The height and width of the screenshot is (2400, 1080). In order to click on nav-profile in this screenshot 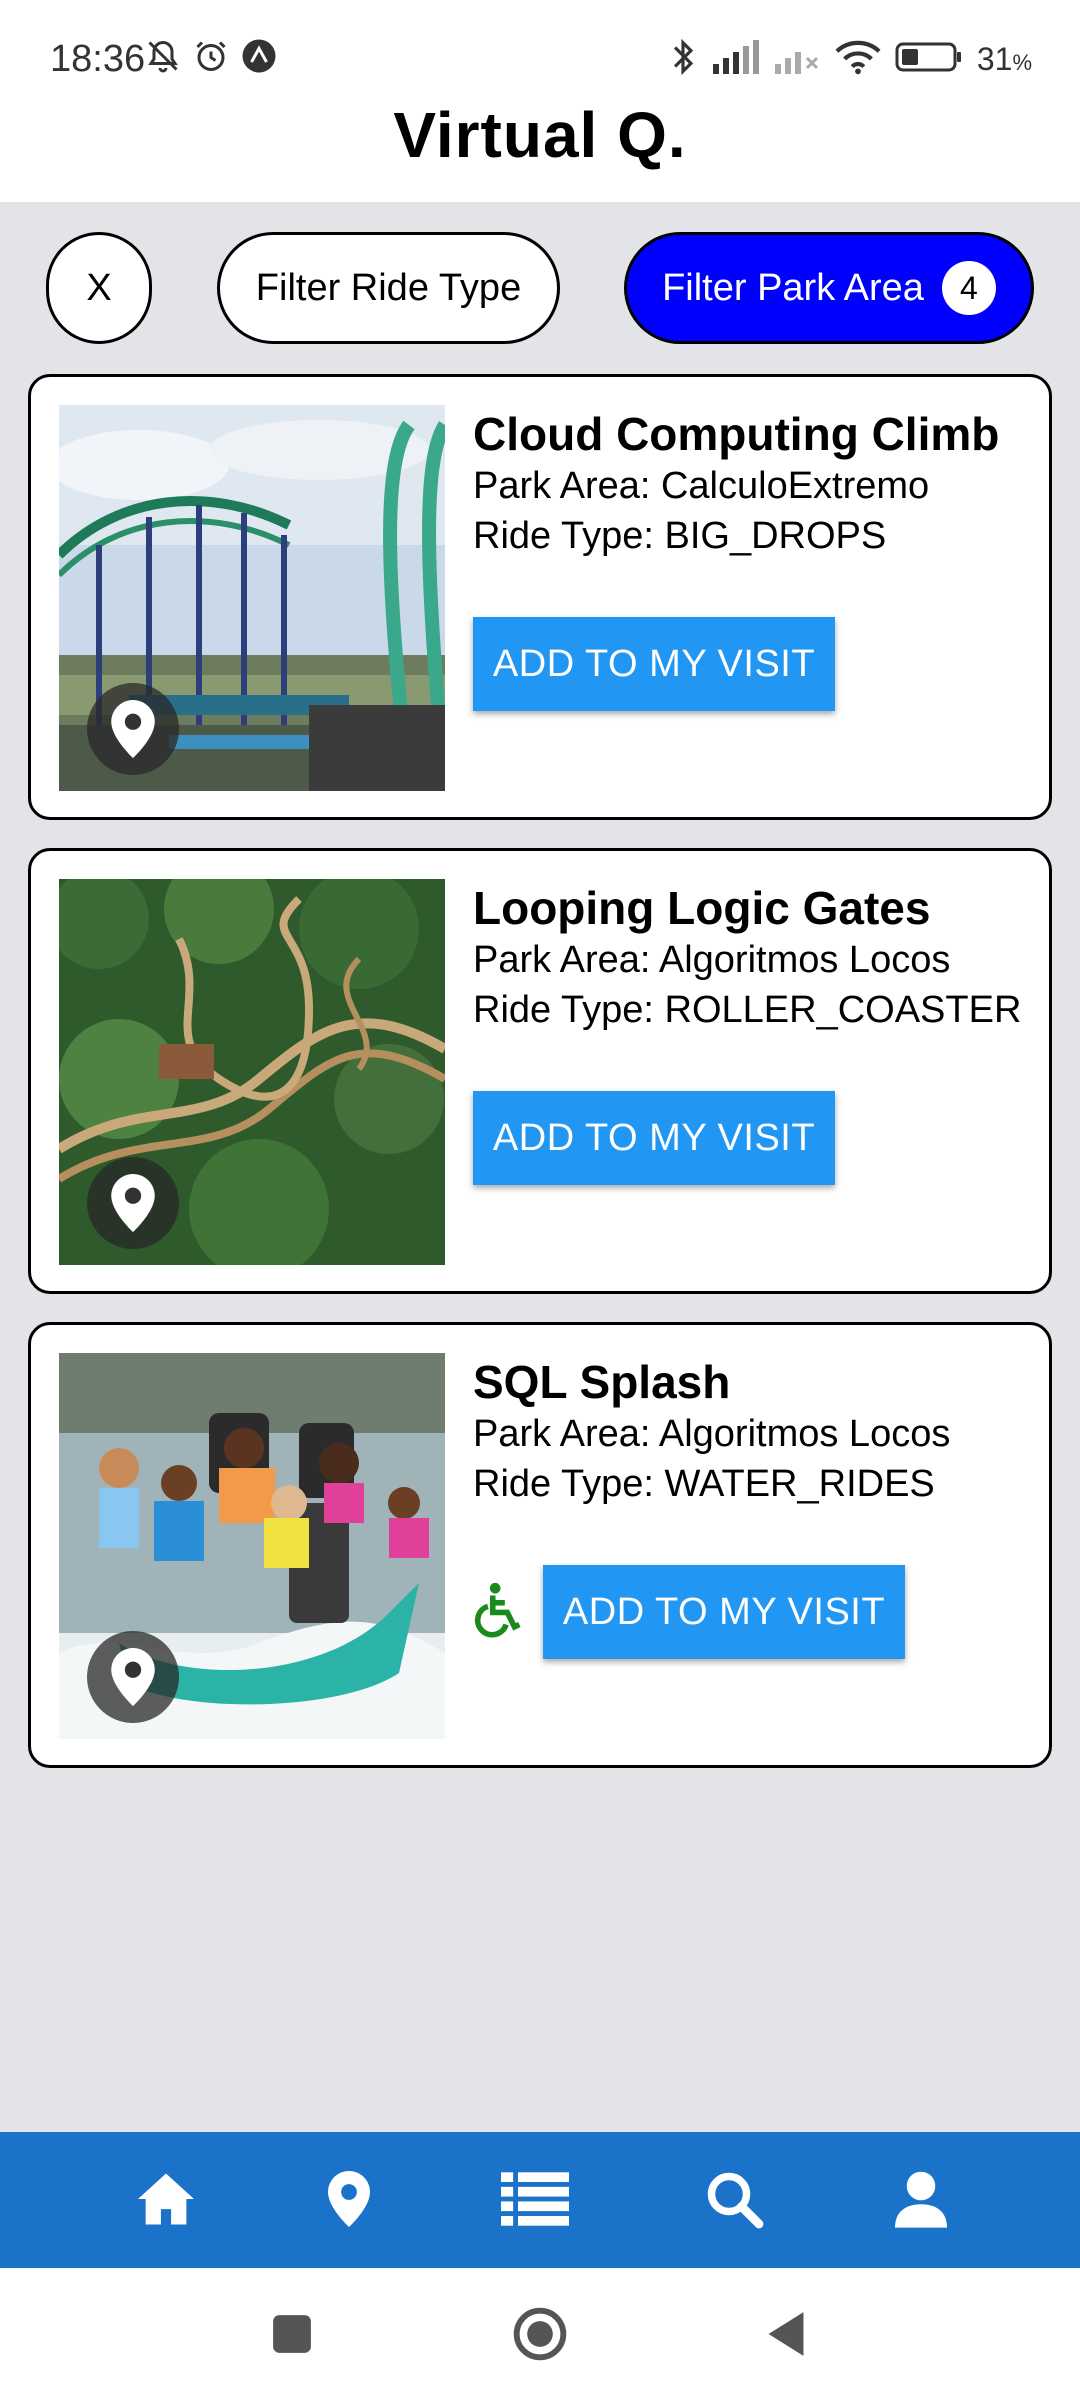, I will do `click(921, 2201)`.